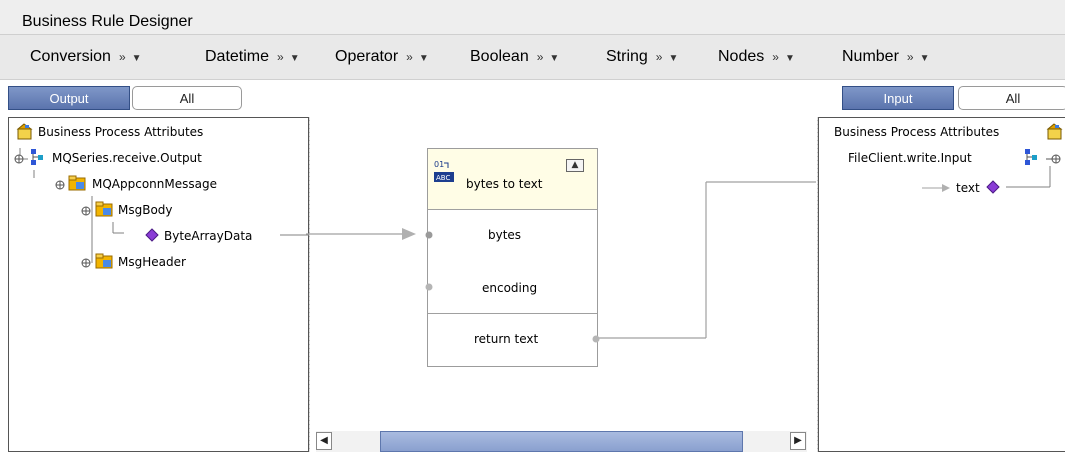 The width and height of the screenshot is (1065, 452). I want to click on menu-number: Number » ▼, so click(886, 57).